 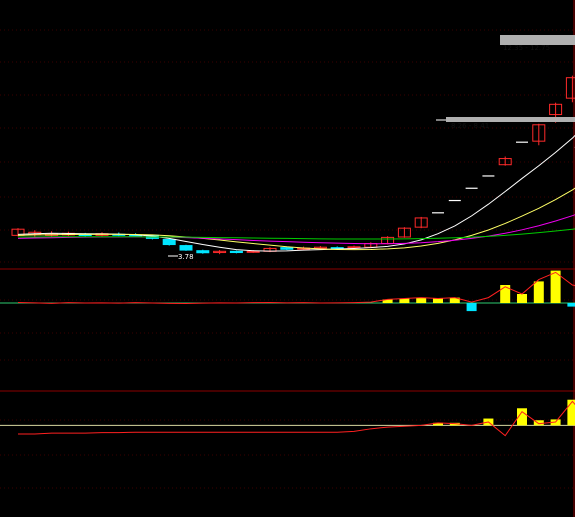 I want to click on moving-average-line, so click(x=296, y=234).